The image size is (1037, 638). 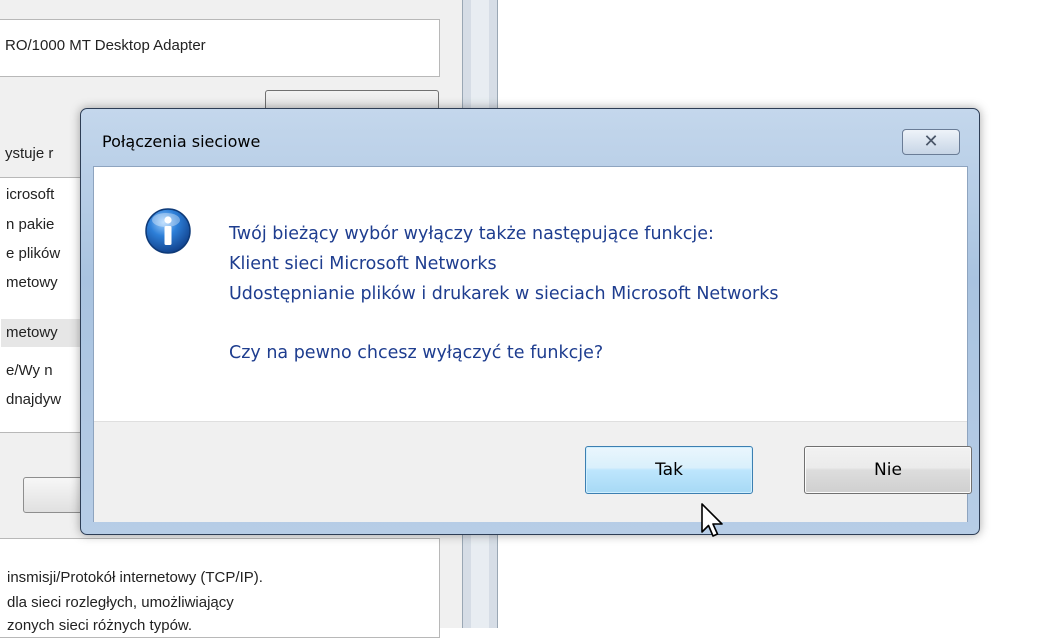 I want to click on description-line: zonych sieci różnych typów., so click(x=100, y=625).